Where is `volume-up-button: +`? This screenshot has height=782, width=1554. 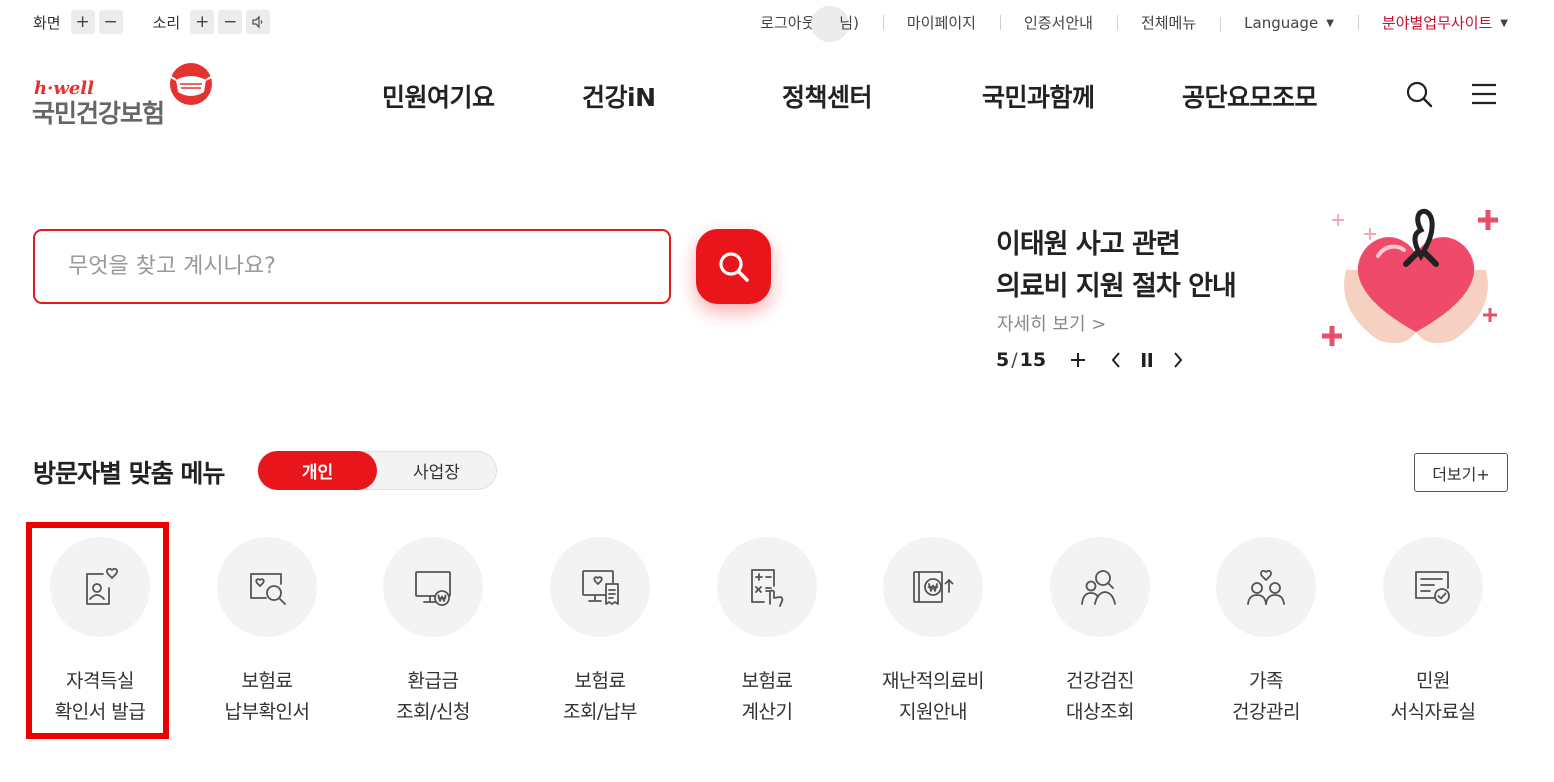
volume-up-button: + is located at coordinates (202, 22).